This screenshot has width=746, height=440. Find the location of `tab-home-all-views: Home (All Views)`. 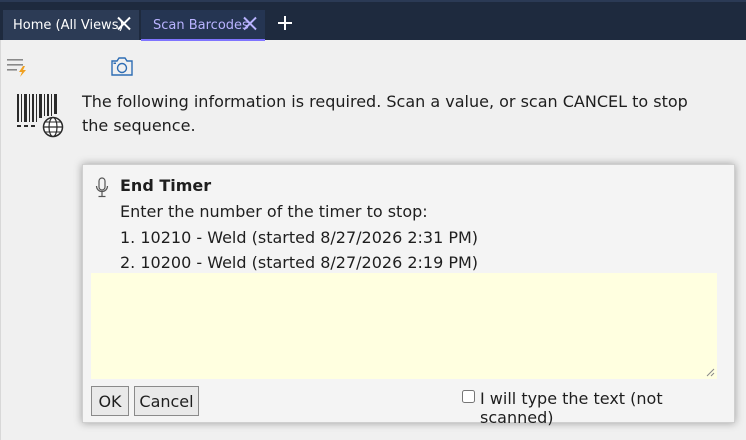

tab-home-all-views: Home (All Views) is located at coordinates (71, 25).